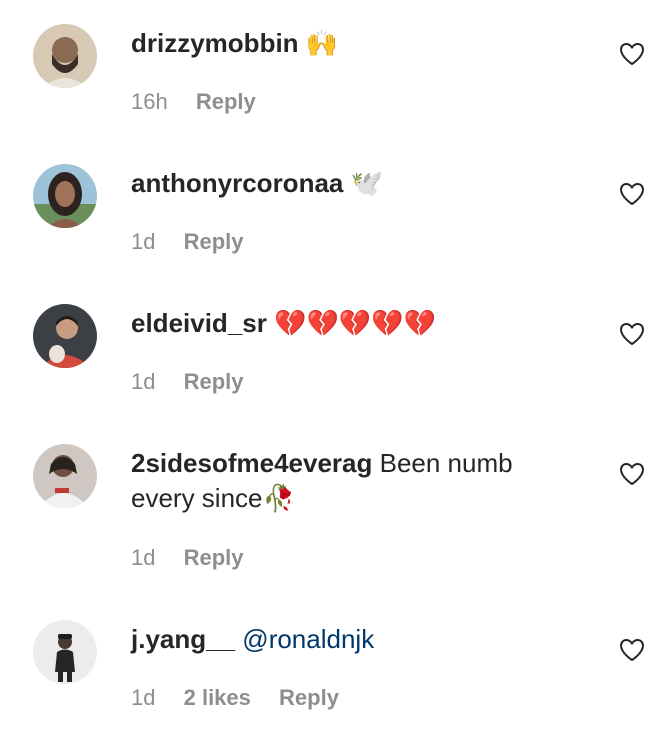 This screenshot has width=646, height=738. Describe the element at coordinates (278, 499) in the screenshot. I see `comment-emoji: 🥀` at that location.